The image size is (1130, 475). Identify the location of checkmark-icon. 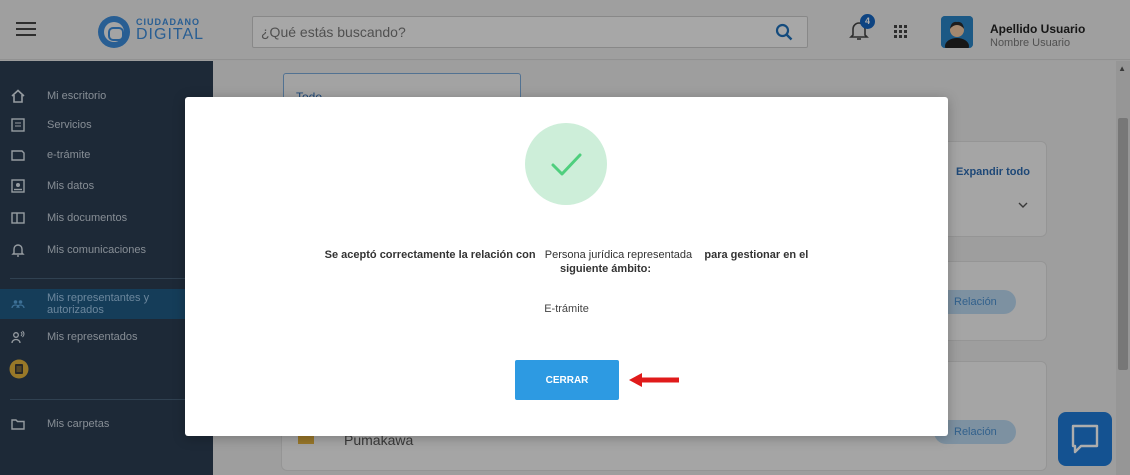
(566, 164).